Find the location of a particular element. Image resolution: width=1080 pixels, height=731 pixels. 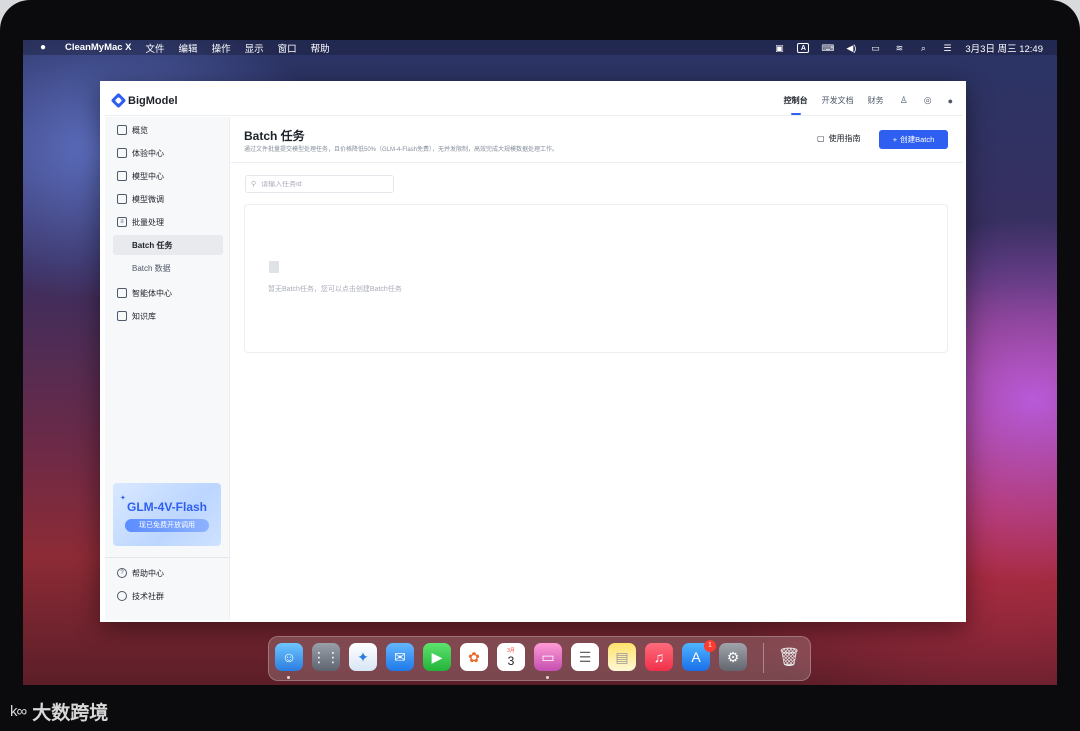

menu-extras: ▣ A ⌨ ◀) ▭ ≋ ⌕ ☰ 3月3日 周三 12:49 is located at coordinates (908, 48).